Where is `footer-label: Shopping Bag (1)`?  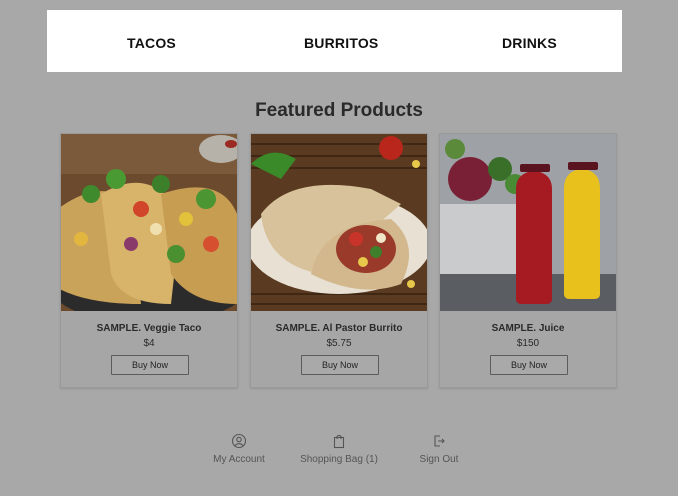
footer-label: Shopping Bag (1) is located at coordinates (339, 459).